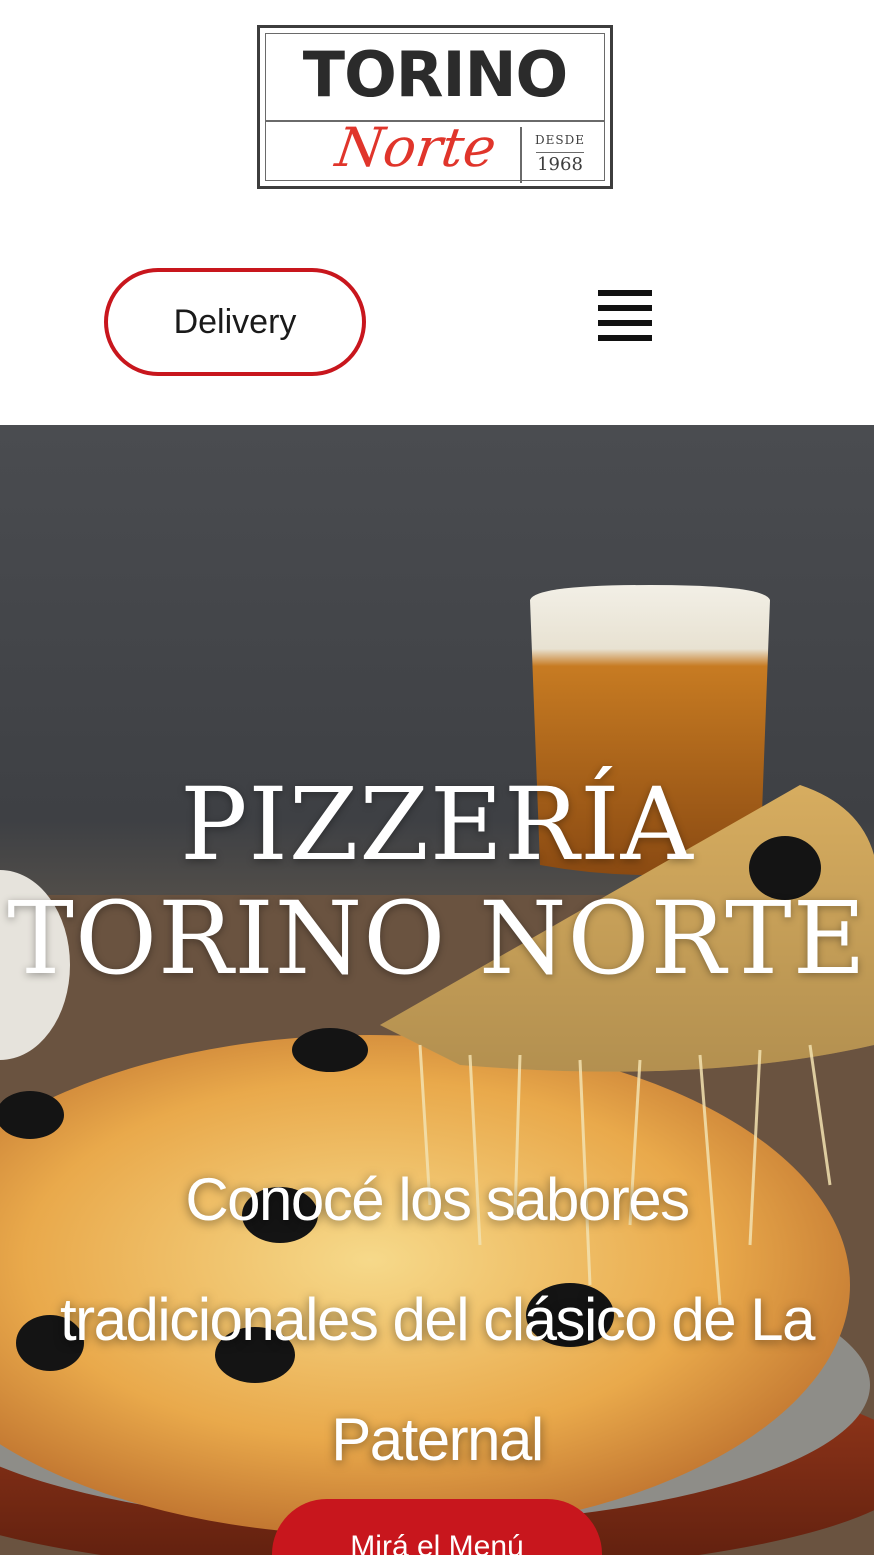 The width and height of the screenshot is (874, 1555). I want to click on logo-script-text: Norte, so click(416, 147).